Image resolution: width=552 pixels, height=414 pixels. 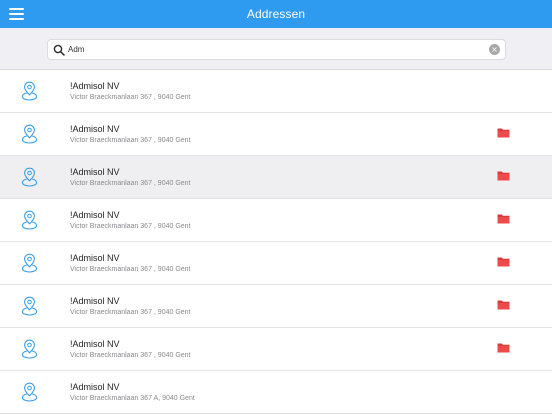 I want to click on search-icon, so click(x=59, y=50).